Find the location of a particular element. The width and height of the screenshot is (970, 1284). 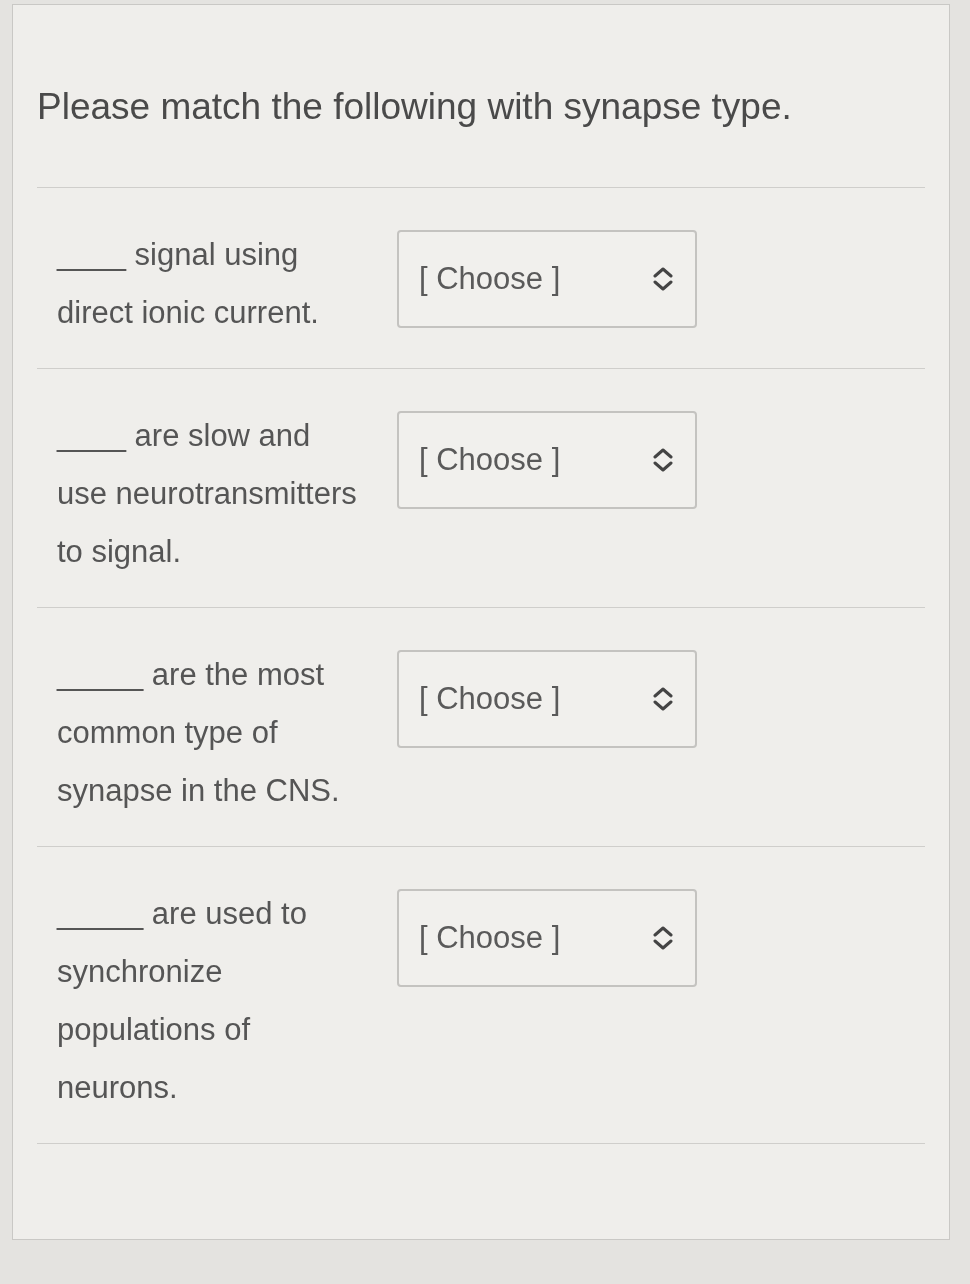

match-prompt: ____ signal using direct ionic current. is located at coordinates (188, 284).